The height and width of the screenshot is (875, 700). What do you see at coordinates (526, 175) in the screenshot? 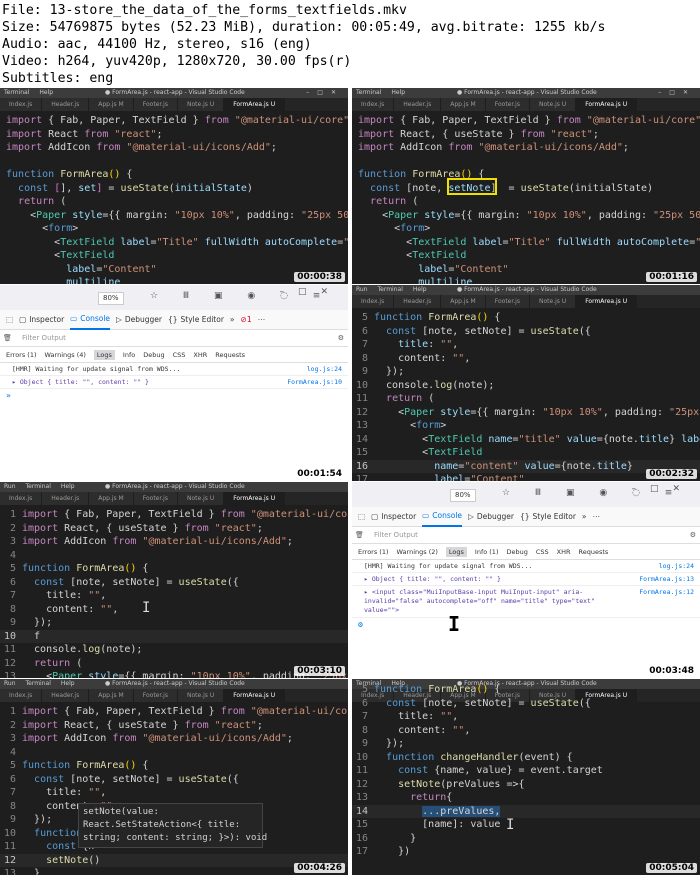
I see `code-line: function FormArea() {` at bounding box center [526, 175].